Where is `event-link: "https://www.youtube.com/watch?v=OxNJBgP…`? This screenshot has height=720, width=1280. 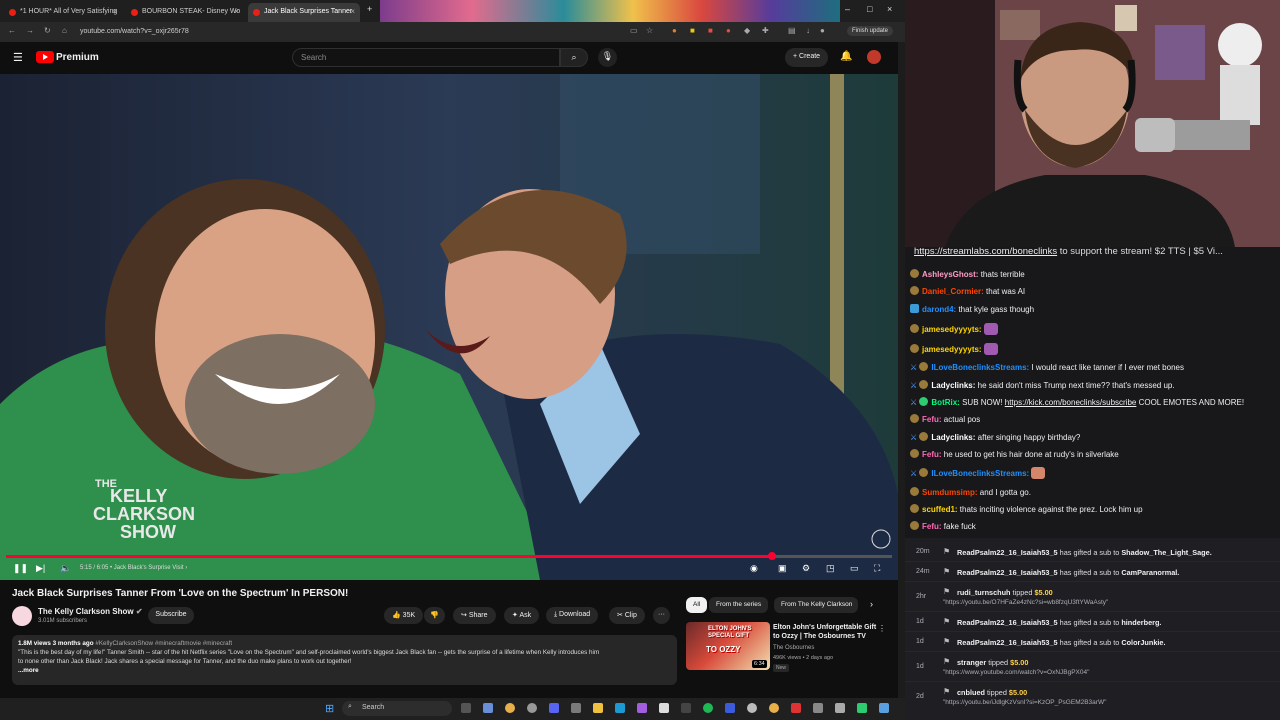 event-link: "https://www.youtube.com/watch?v=OxNJBgP… is located at coordinates (1016, 672).